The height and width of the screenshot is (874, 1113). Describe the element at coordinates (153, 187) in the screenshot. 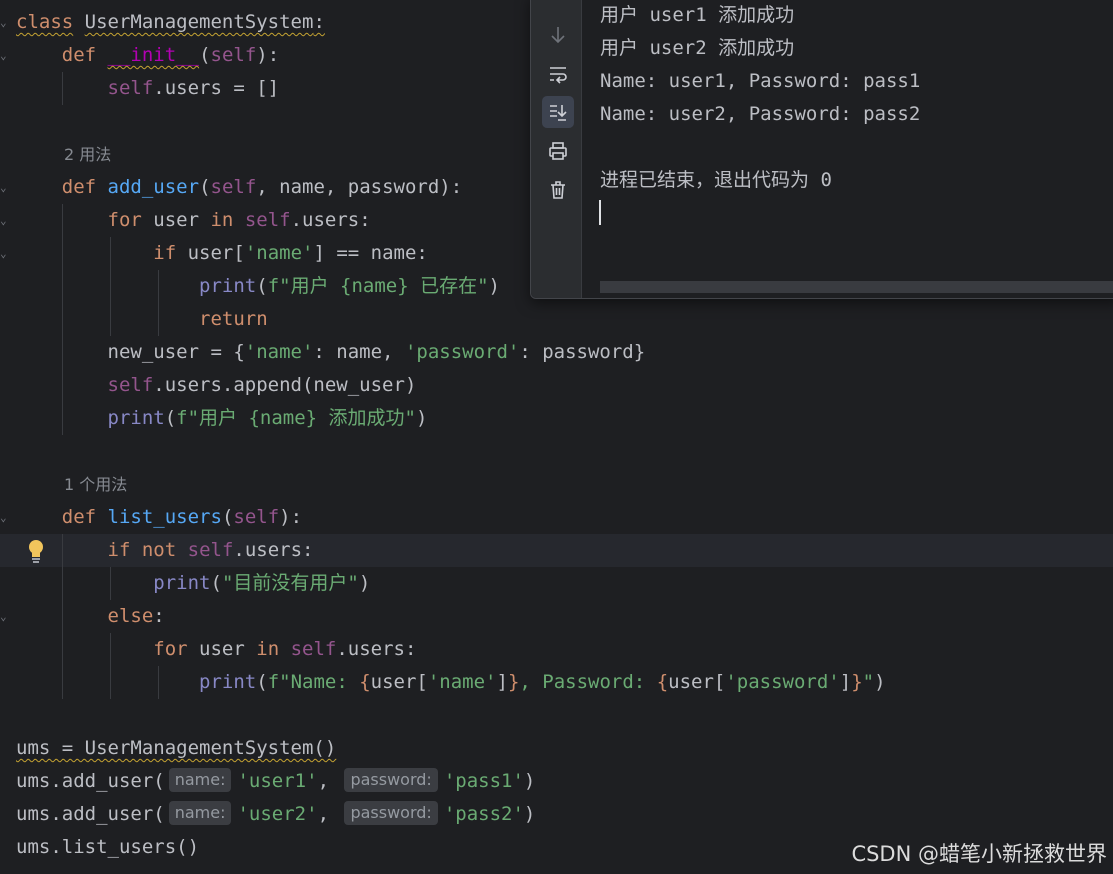

I see `function-name-add-user: add_user` at that location.